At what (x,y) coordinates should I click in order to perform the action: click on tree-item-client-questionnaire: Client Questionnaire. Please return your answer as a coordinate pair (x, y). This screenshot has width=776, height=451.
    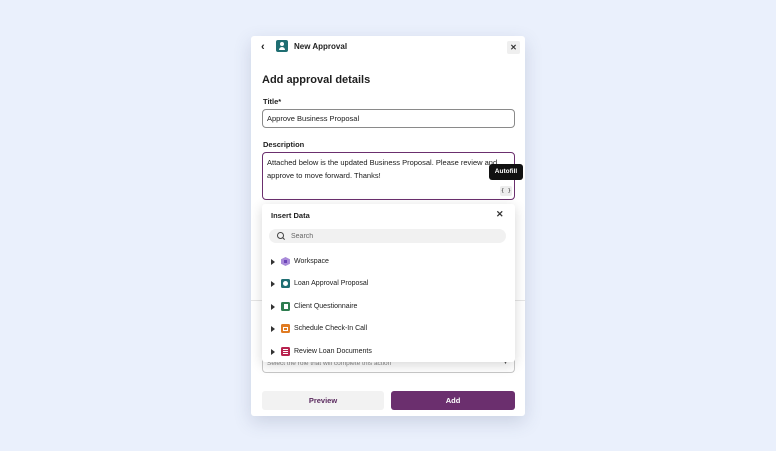
    Looking at the image, I should click on (388, 308).